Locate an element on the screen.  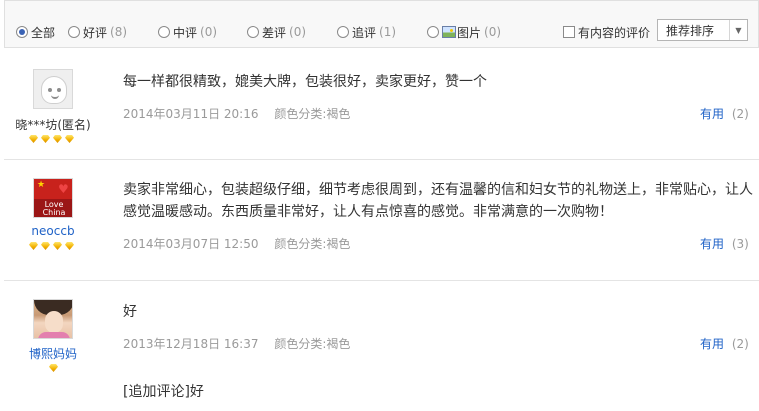
filter-bad-label: 差评 is located at coordinates (274, 32).